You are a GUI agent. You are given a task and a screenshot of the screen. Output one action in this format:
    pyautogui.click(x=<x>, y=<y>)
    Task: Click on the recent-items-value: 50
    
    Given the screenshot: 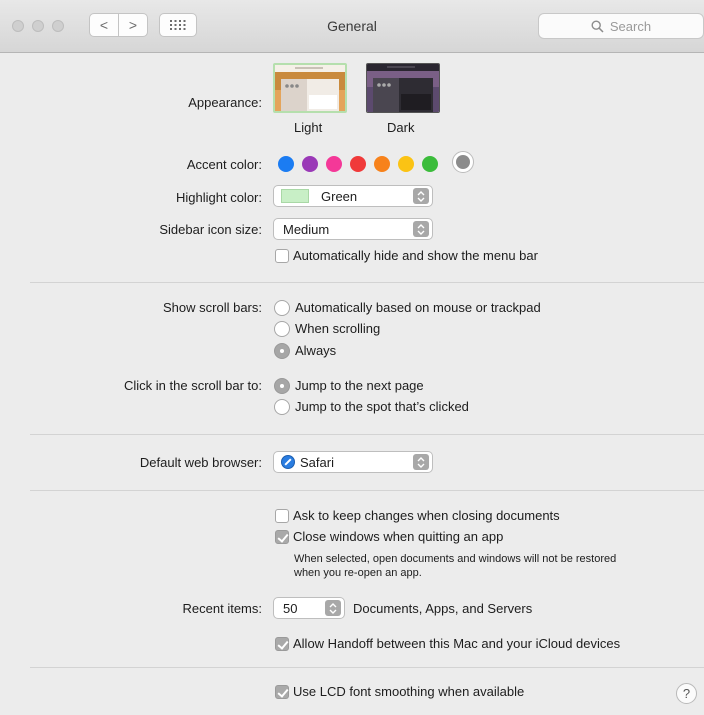 What is the action you would take?
    pyautogui.click(x=290, y=608)
    